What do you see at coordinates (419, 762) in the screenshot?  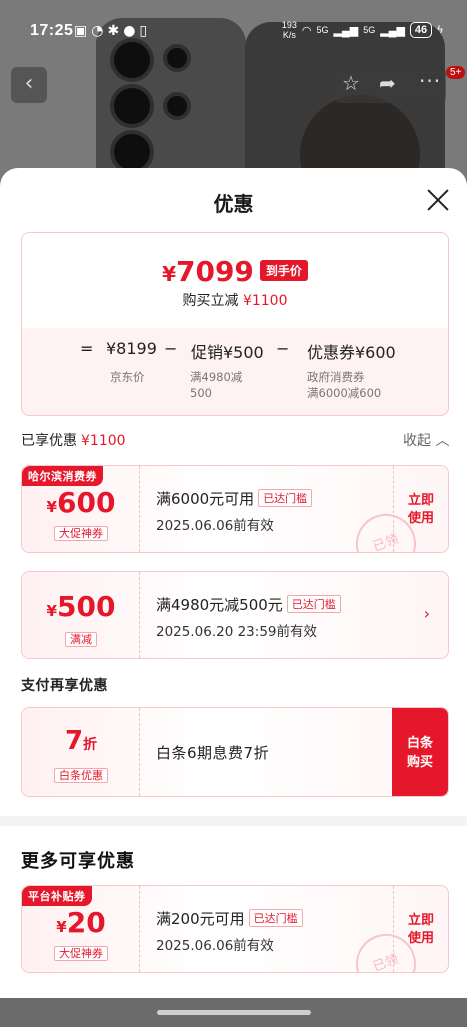 I see `baitiao-buy-line2: 购买` at bounding box center [419, 762].